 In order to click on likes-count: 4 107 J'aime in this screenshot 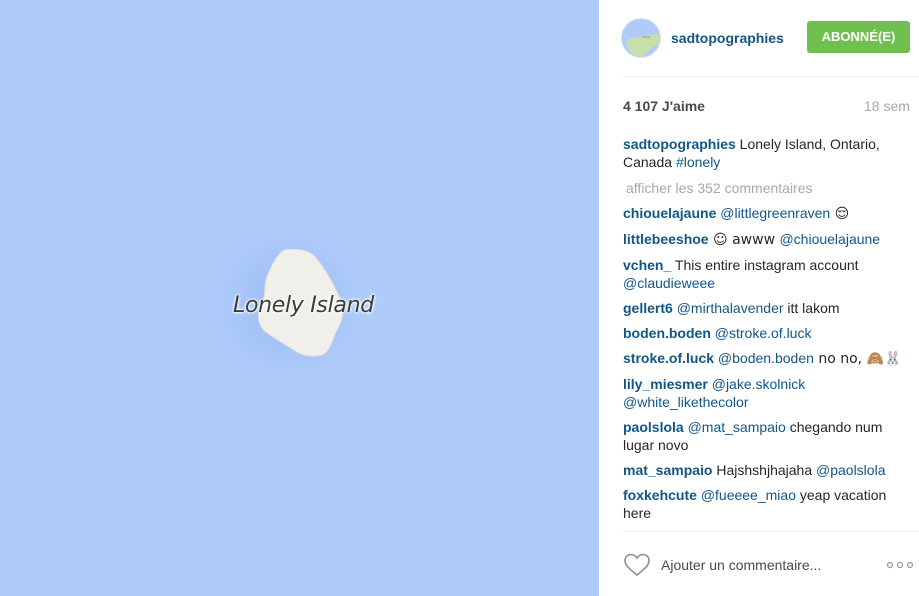, I will do `click(664, 106)`.